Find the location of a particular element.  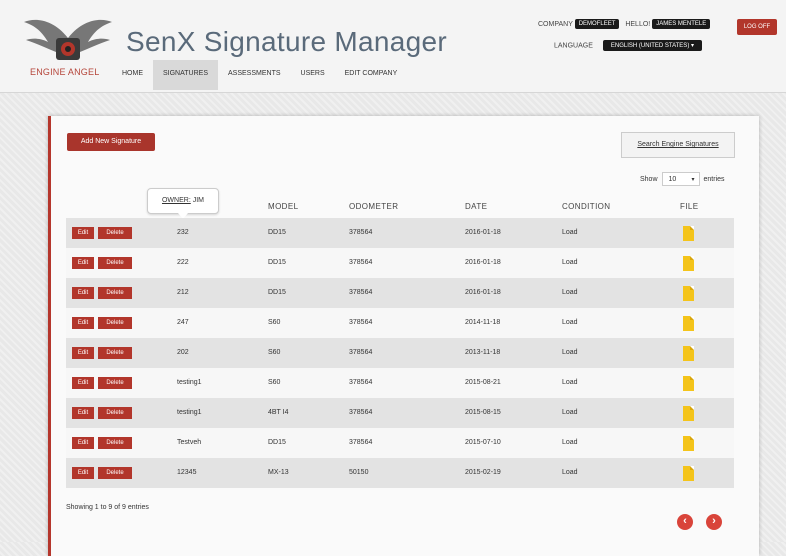

cell-date: 2015-02-19 is located at coordinates (483, 472).